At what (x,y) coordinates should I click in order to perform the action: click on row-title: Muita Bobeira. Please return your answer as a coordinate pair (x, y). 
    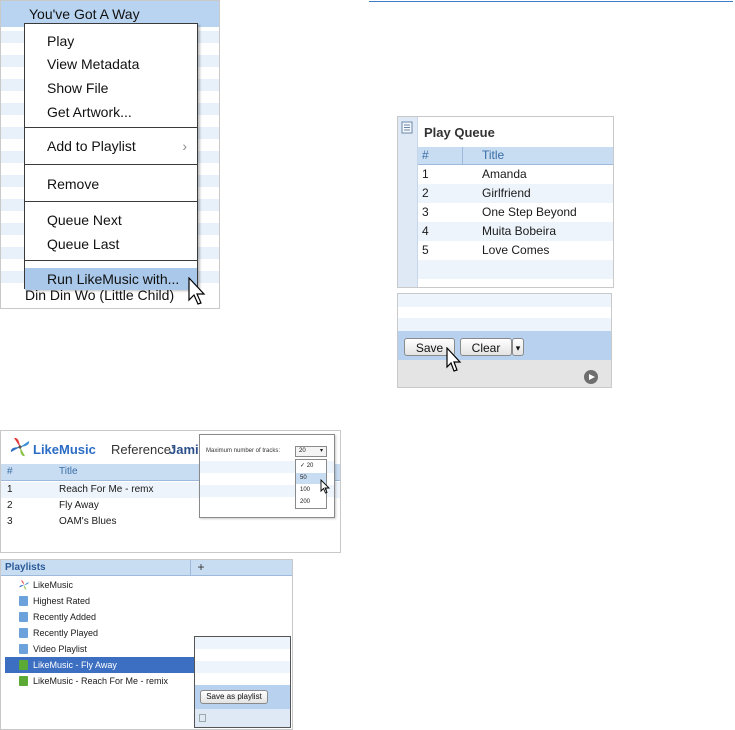
    Looking at the image, I should click on (519, 231).